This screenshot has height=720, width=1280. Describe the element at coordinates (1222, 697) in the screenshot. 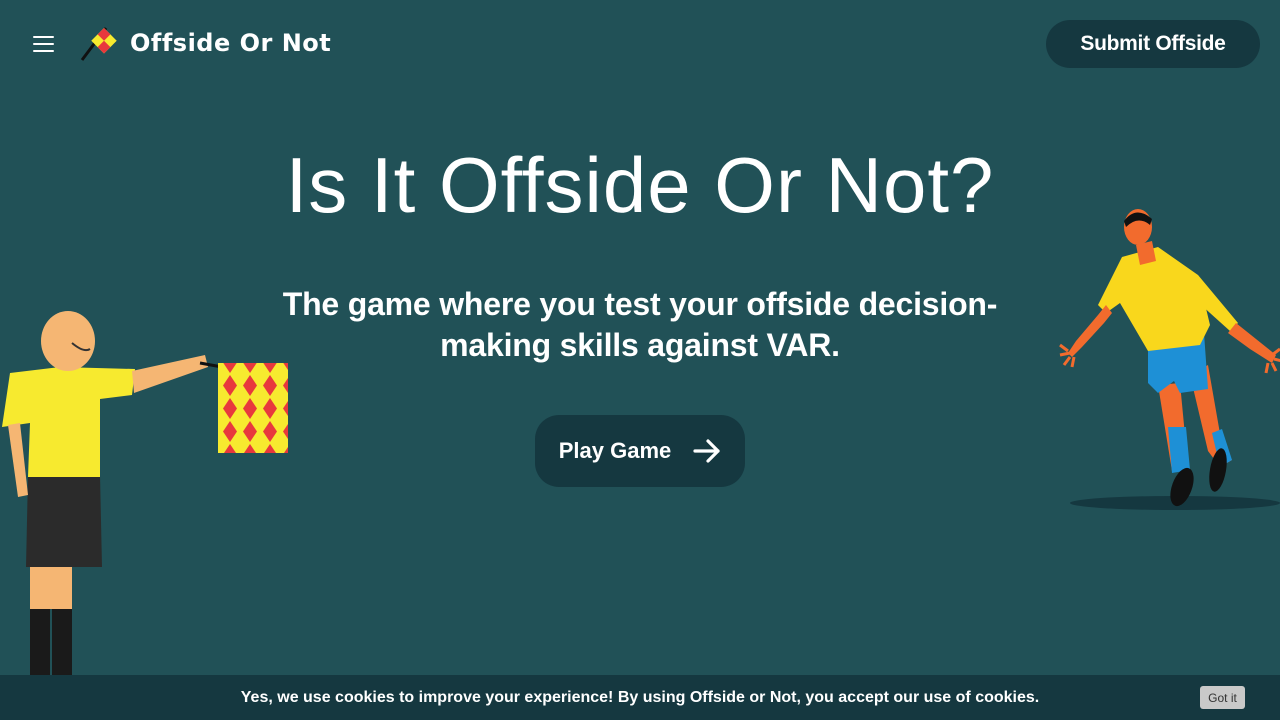

I see `cookie-accept-button: Got it` at that location.